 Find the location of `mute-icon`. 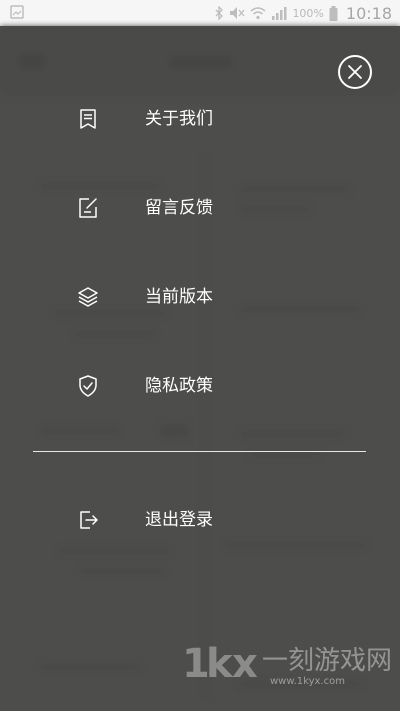

mute-icon is located at coordinates (237, 13).